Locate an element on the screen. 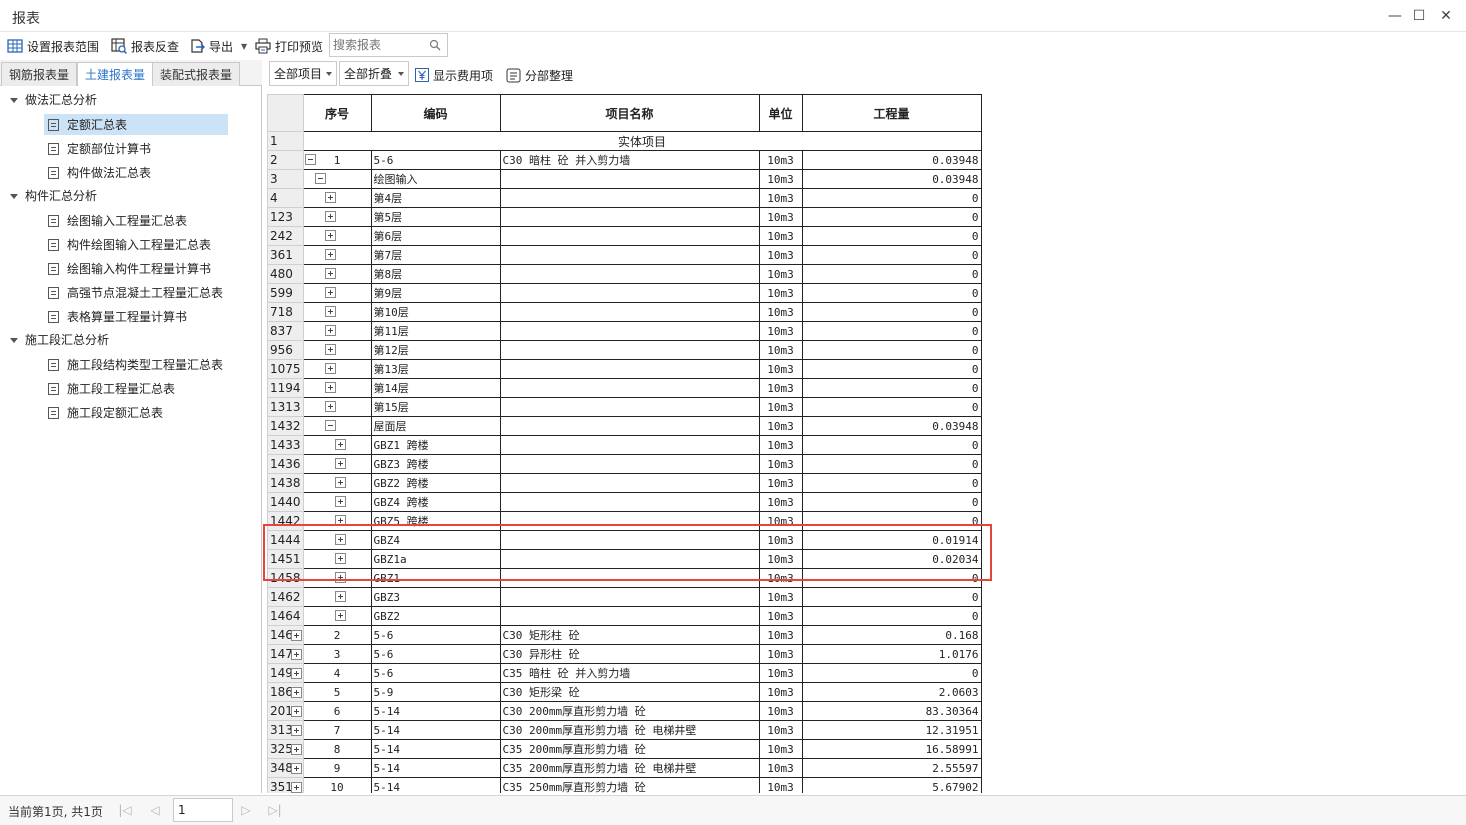 The image size is (1466, 825). table-row: 1433 GBZ1 跨楼 10m3 0 is located at coordinates (624, 445).